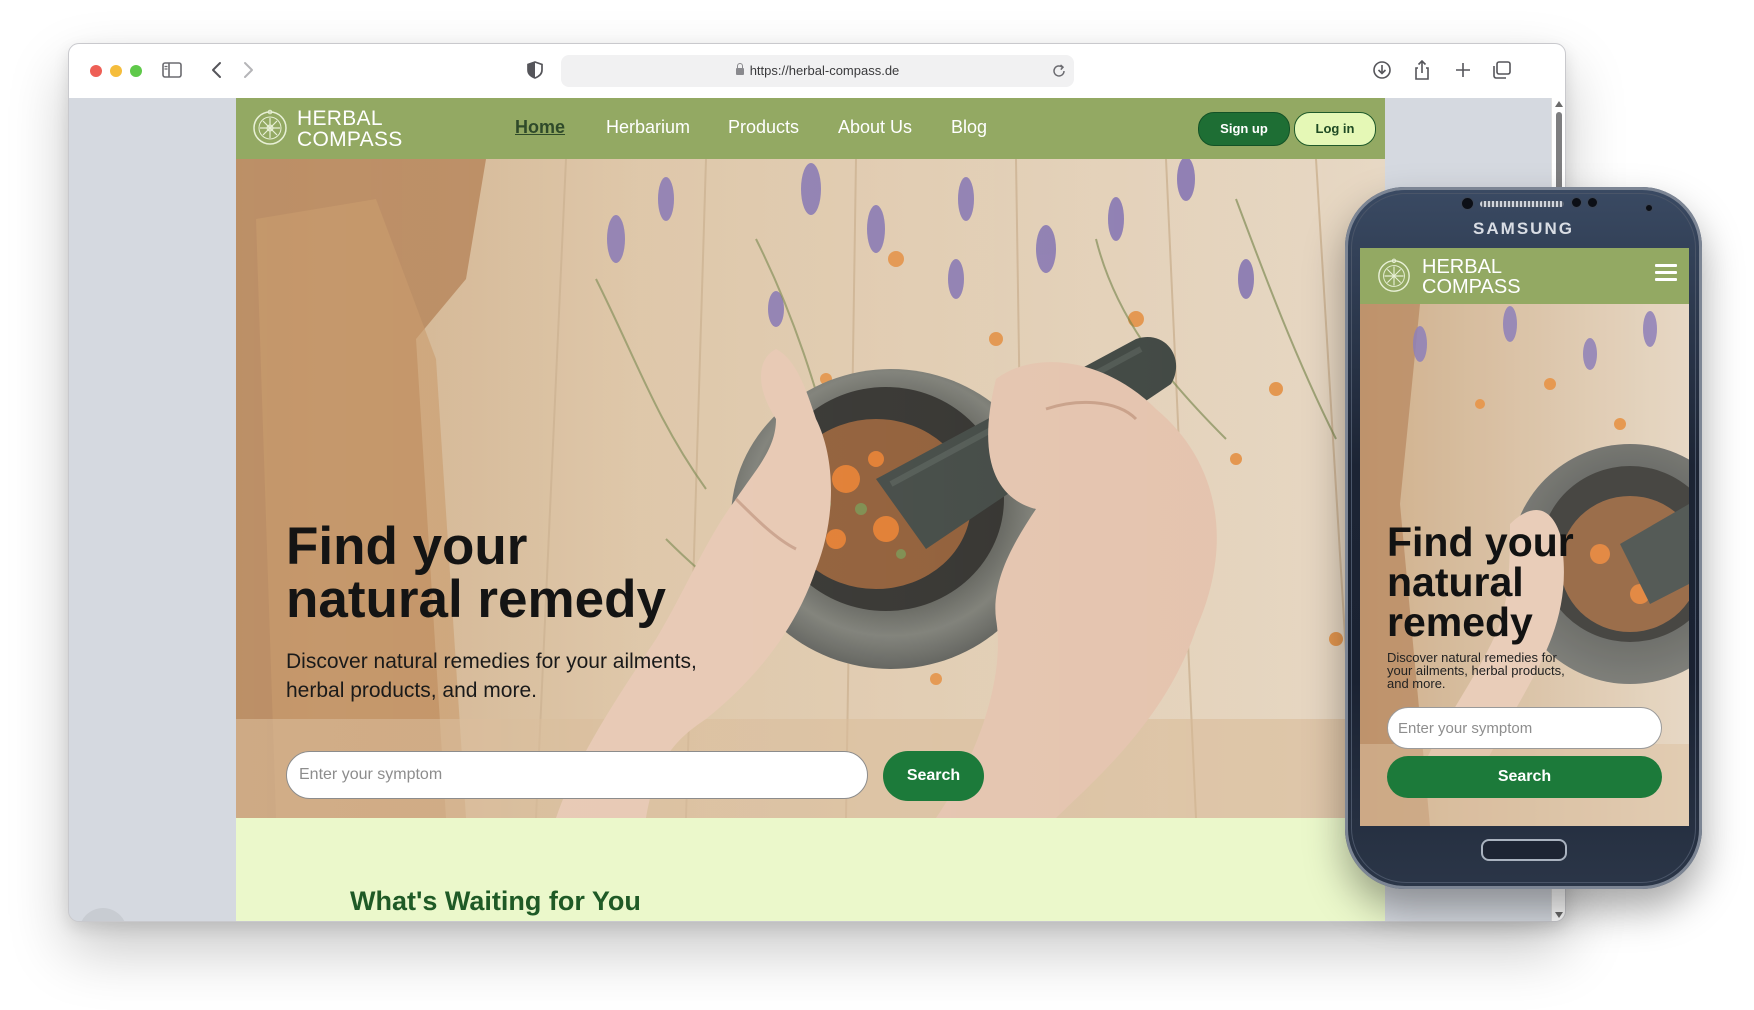 This screenshot has height=1010, width=1754. What do you see at coordinates (340, 118) in the screenshot?
I see `logo-line-1: HERBAL` at bounding box center [340, 118].